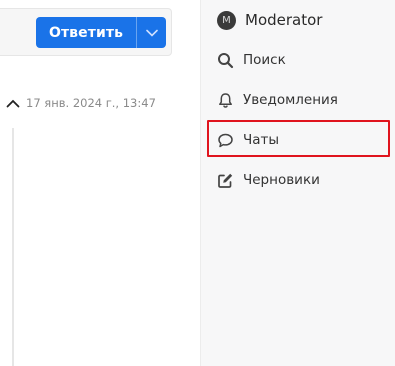 The height and width of the screenshot is (366, 395). What do you see at coordinates (261, 140) in the screenshot?
I see `sidebar-item-label: Чаты` at bounding box center [261, 140].